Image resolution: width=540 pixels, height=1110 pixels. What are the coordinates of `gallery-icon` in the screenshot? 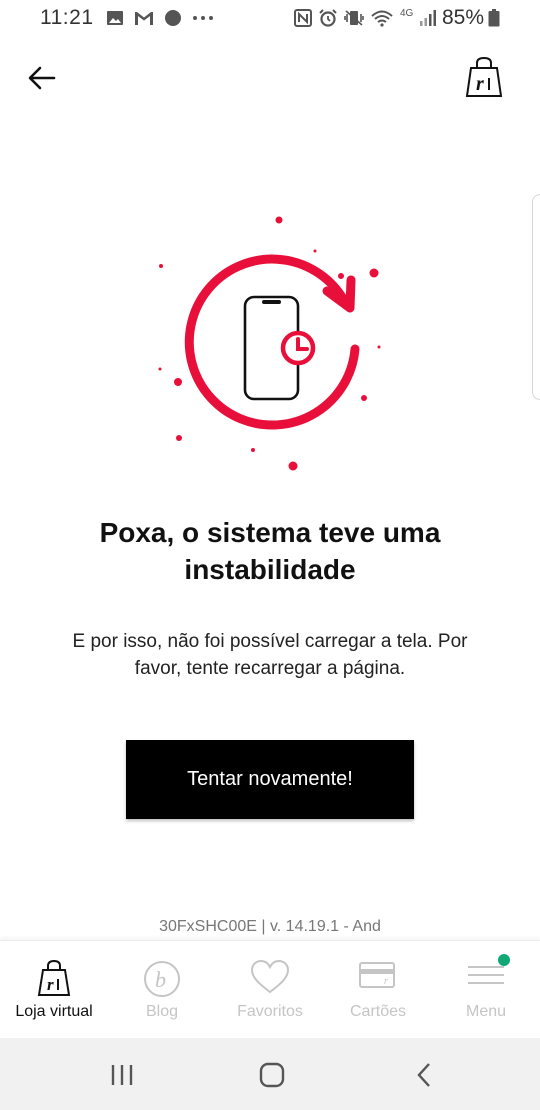 It's located at (115, 18).